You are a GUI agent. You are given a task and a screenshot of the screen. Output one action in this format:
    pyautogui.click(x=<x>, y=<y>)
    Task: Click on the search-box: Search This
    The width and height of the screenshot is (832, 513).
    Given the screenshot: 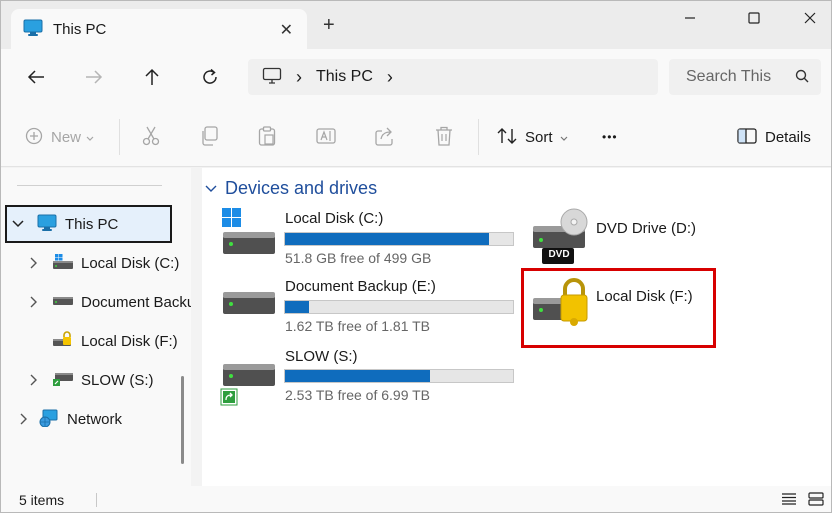 What is the action you would take?
    pyautogui.click(x=745, y=77)
    